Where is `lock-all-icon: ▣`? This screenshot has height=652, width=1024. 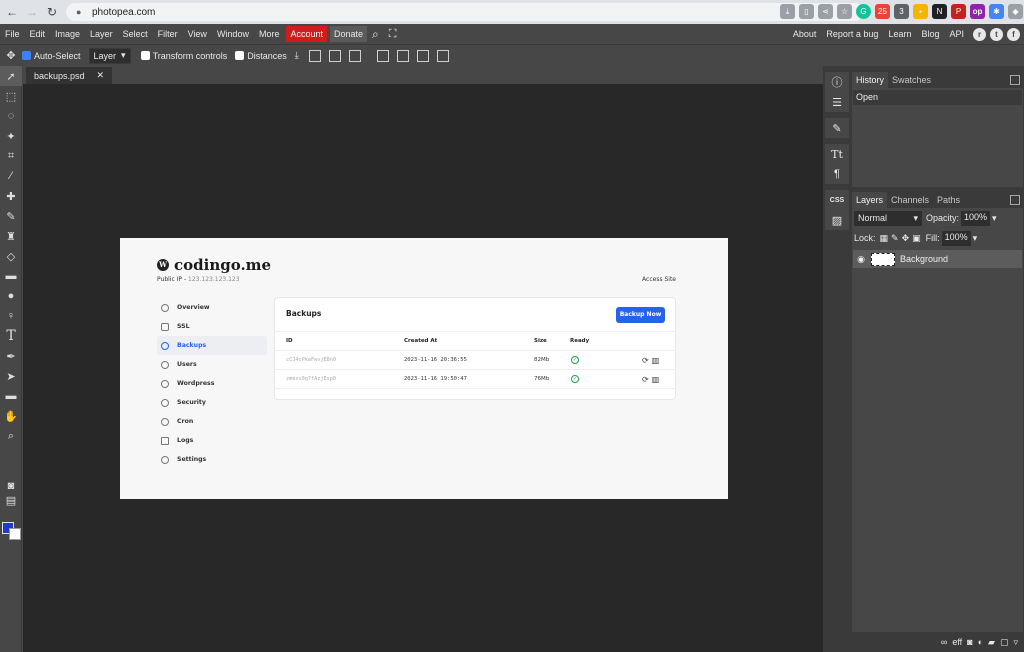 lock-all-icon: ▣ is located at coordinates (916, 238).